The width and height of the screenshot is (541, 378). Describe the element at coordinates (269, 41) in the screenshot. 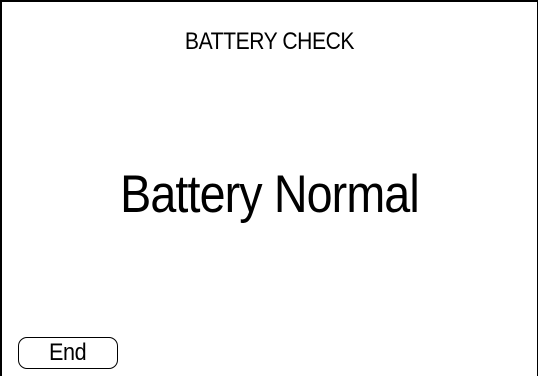

I see `screen-title: BATTERY CHECK` at that location.